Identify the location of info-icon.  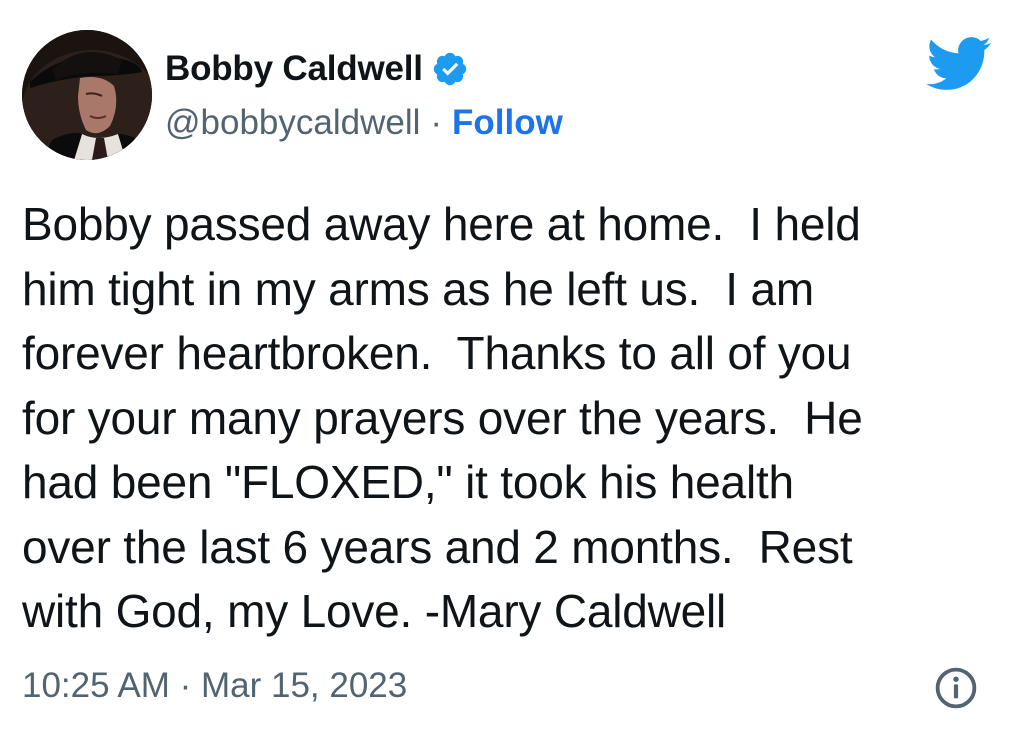
(956, 688).